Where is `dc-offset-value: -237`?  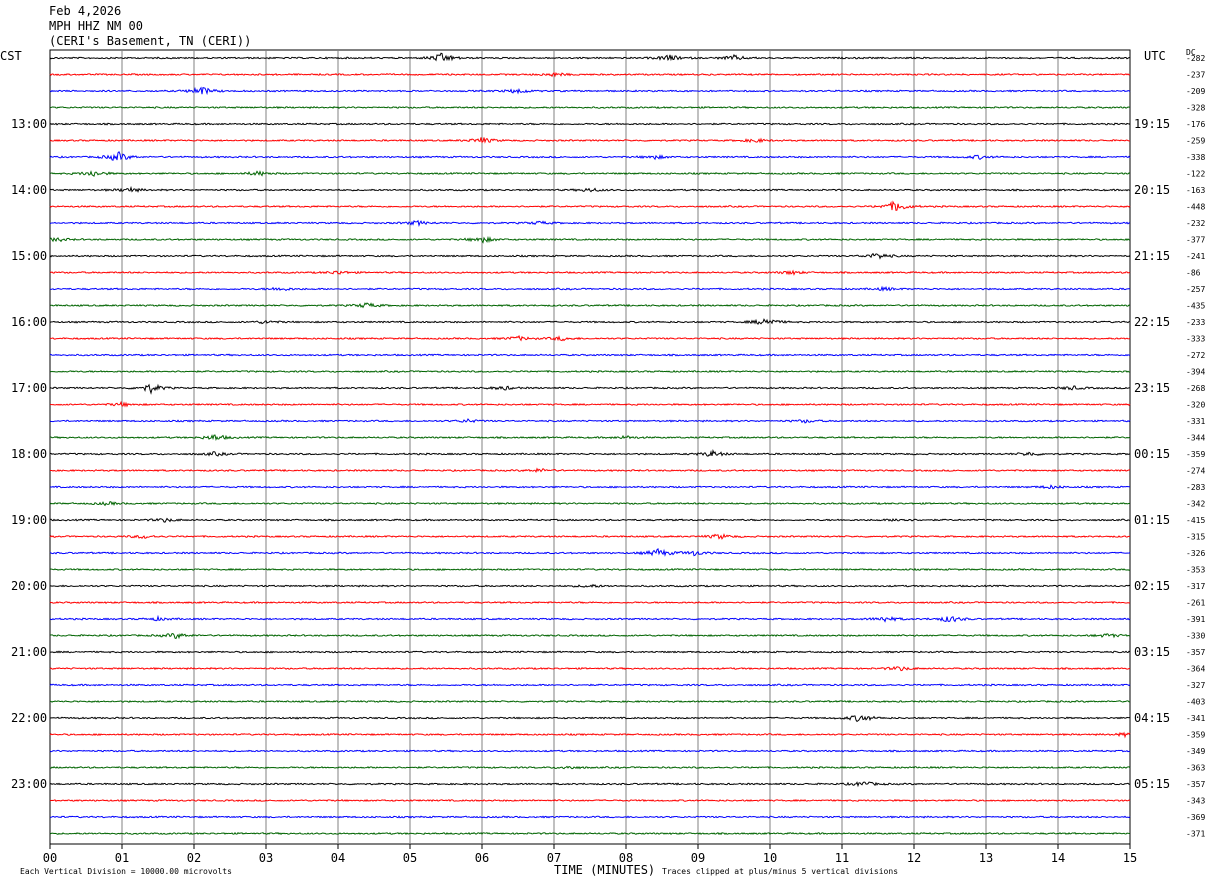
dc-offset-value: -237 is located at coordinates (1195, 75).